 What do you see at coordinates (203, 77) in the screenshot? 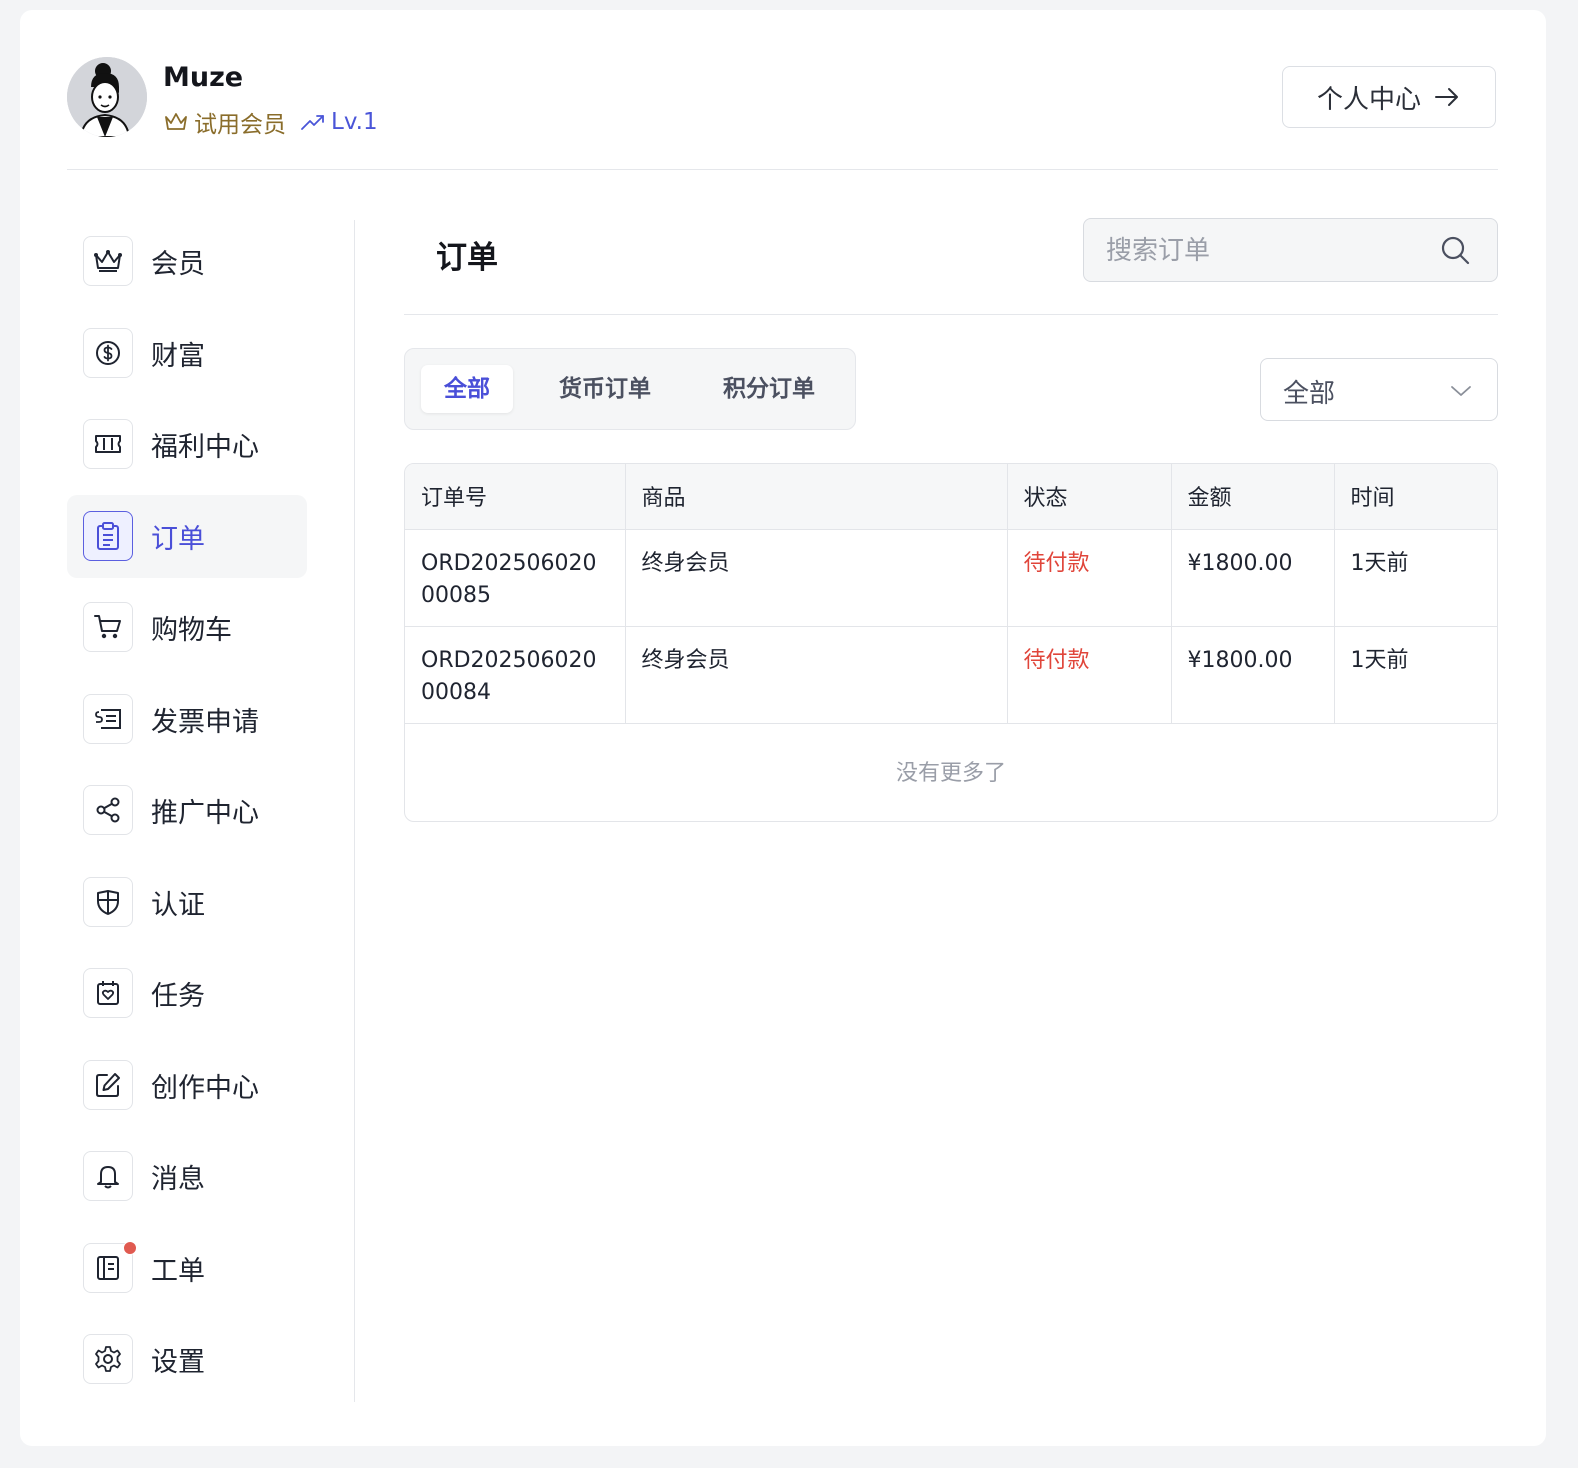
I see `user-name: Muze` at bounding box center [203, 77].